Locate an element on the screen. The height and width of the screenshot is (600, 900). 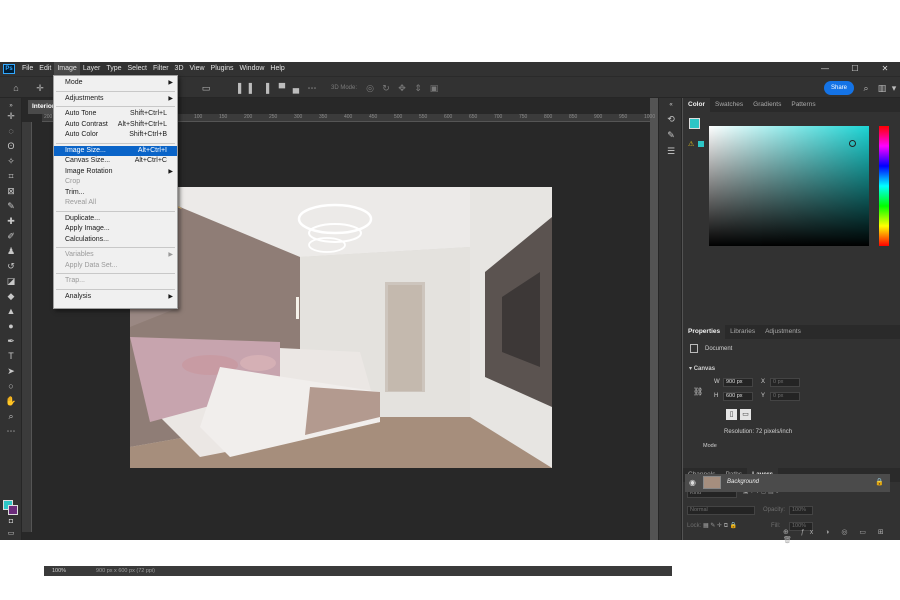
3d-scale-icon: ▣ is located at coordinates (434, 88).